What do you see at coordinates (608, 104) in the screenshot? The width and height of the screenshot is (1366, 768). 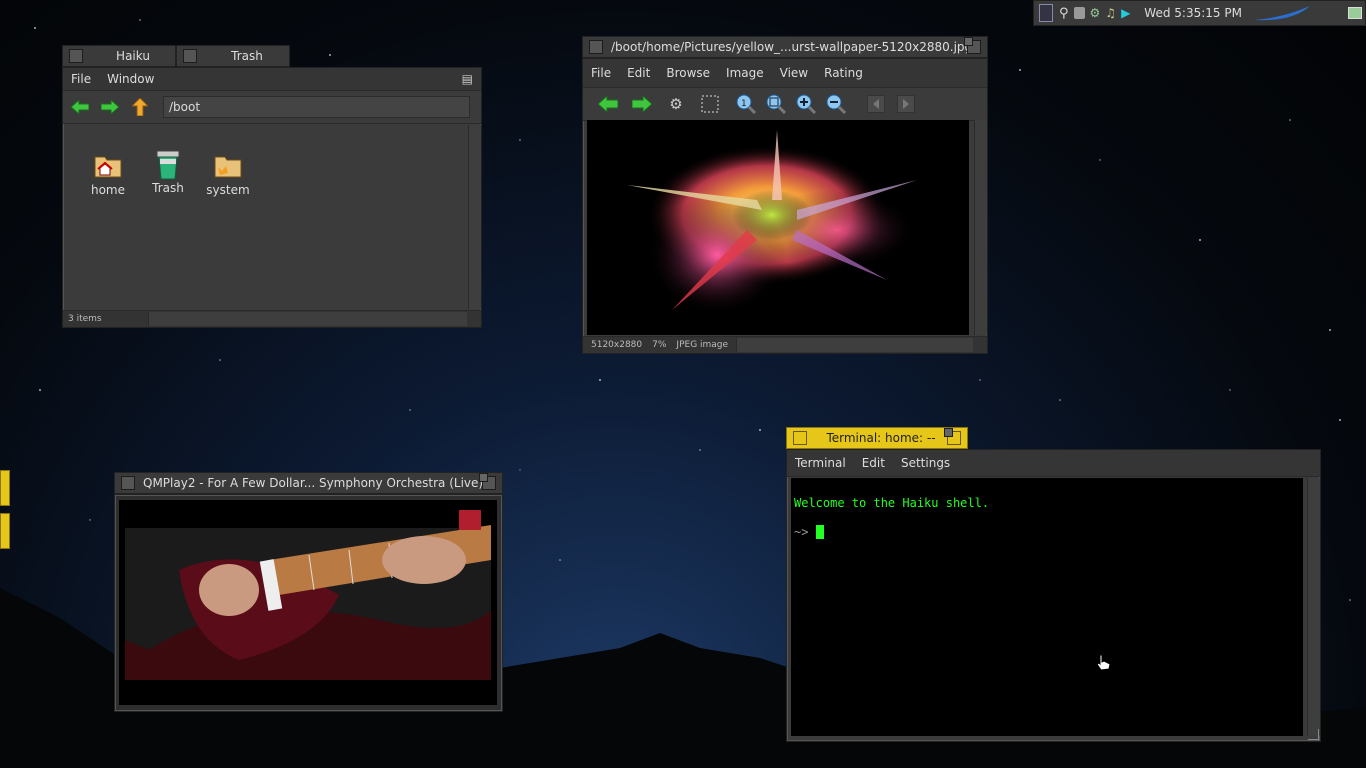 I see `previous-arrow-icon` at bounding box center [608, 104].